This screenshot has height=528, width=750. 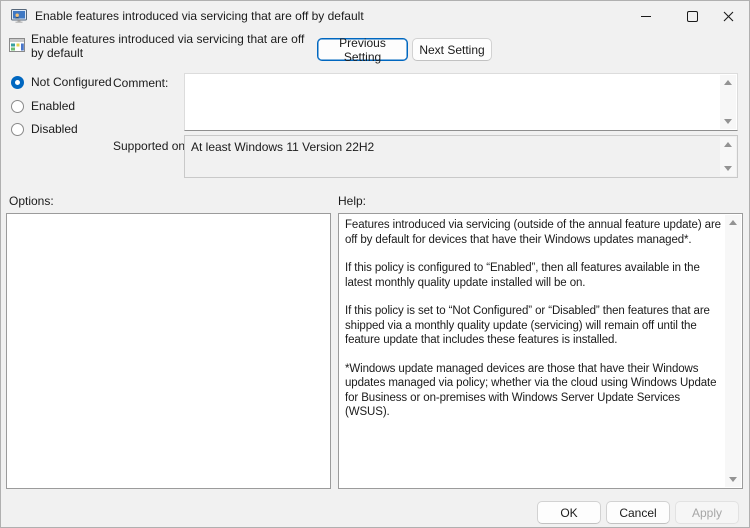 What do you see at coordinates (452, 49) in the screenshot?
I see `next-setting-button: Next Setting` at bounding box center [452, 49].